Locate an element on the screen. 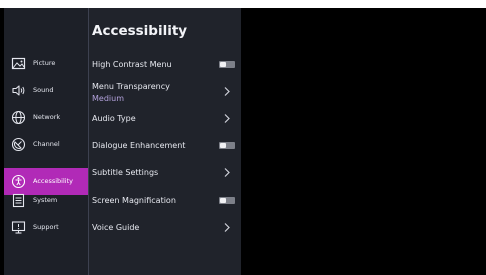 The height and width of the screenshot is (275, 486). screen-magnification-row: Screen Magnification is located at coordinates (165, 200).